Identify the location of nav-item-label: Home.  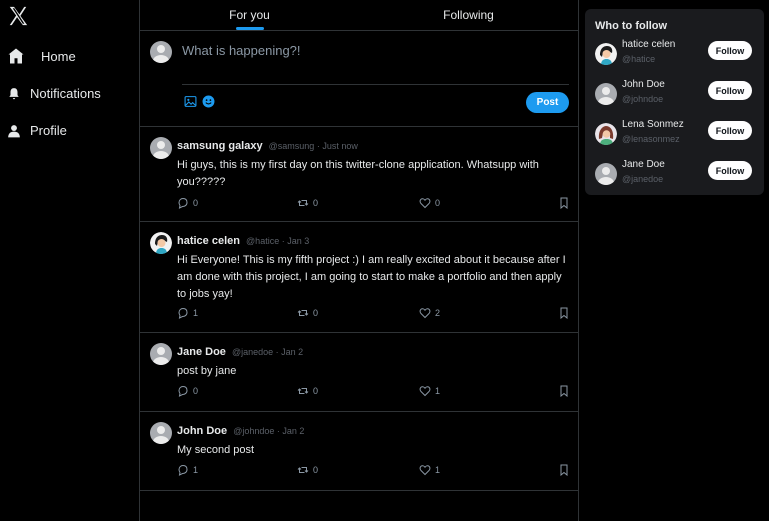
(58, 56).